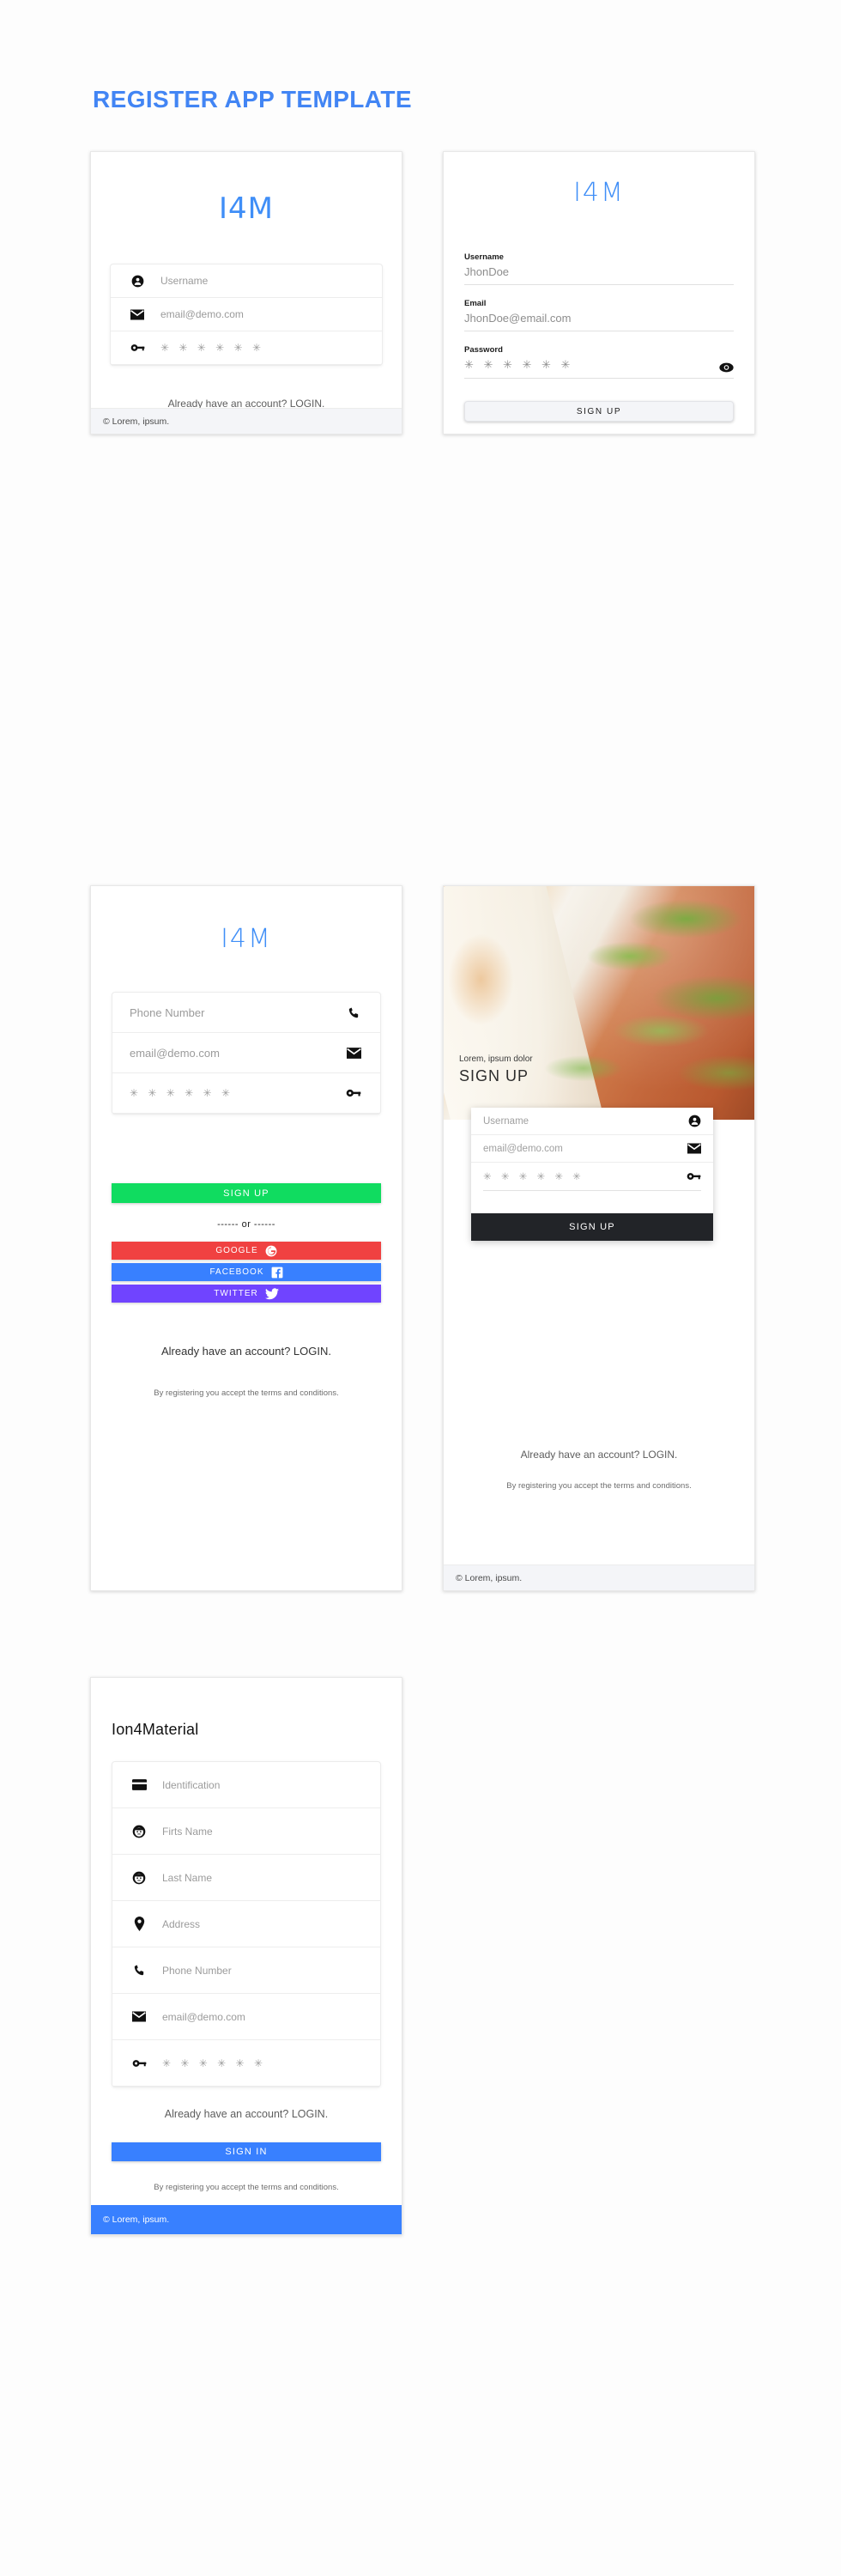 This screenshot has width=841, height=2576. What do you see at coordinates (506, 1121) in the screenshot?
I see `card4-username-placeholder: Username` at bounding box center [506, 1121].